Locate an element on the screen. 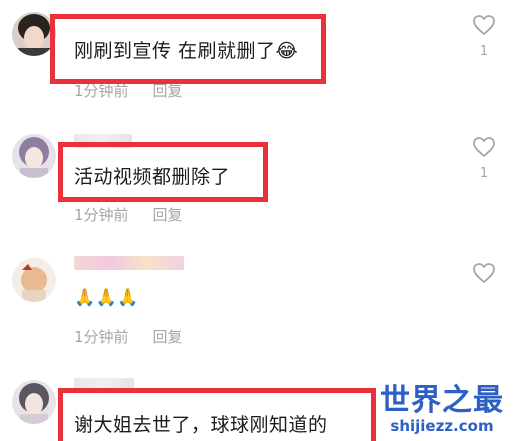 The height and width of the screenshot is (441, 514). watermark-logo: 世界之最 shijiezz.com is located at coordinates (442, 409).